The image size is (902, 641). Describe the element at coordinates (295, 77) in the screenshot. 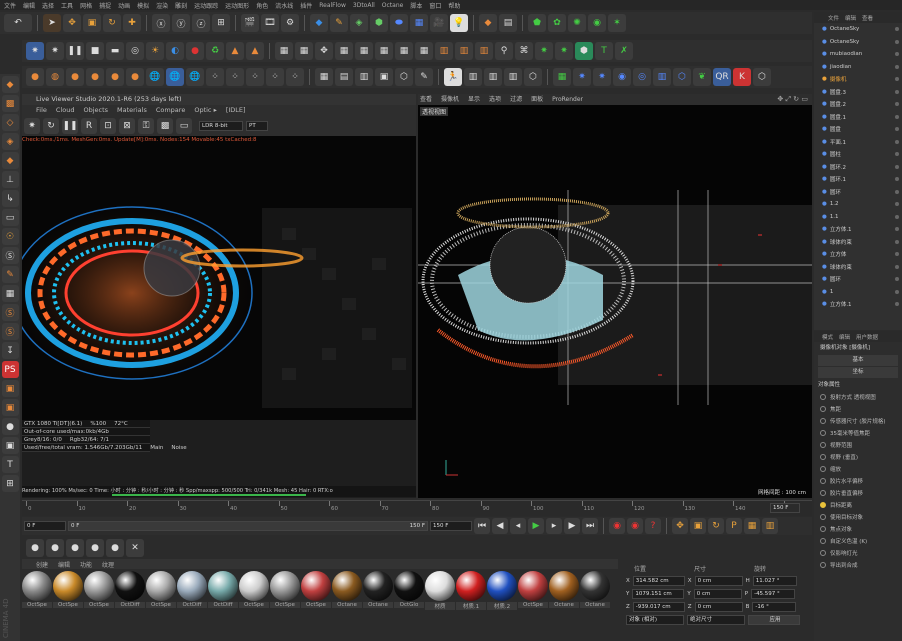

I see `dots-e-icon: ⁘` at that location.